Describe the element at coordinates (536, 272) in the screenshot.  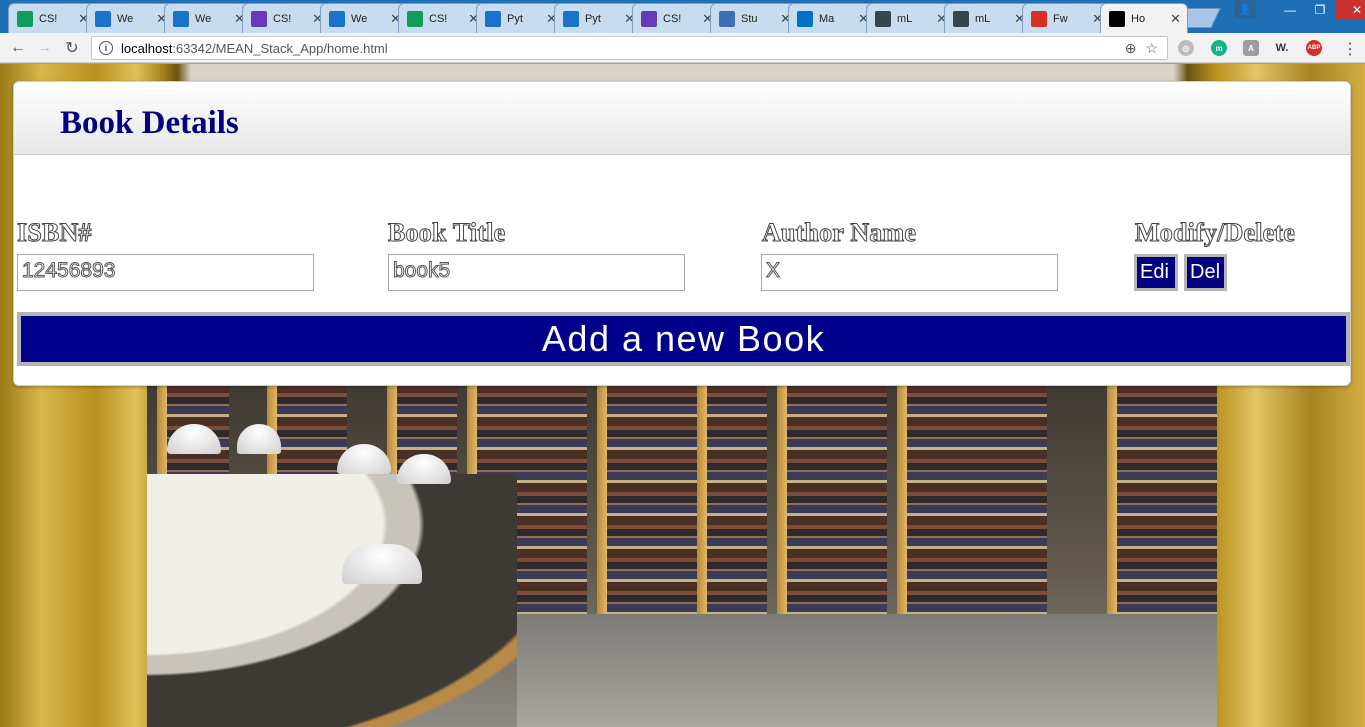
I see `book-title-field: book5` at that location.